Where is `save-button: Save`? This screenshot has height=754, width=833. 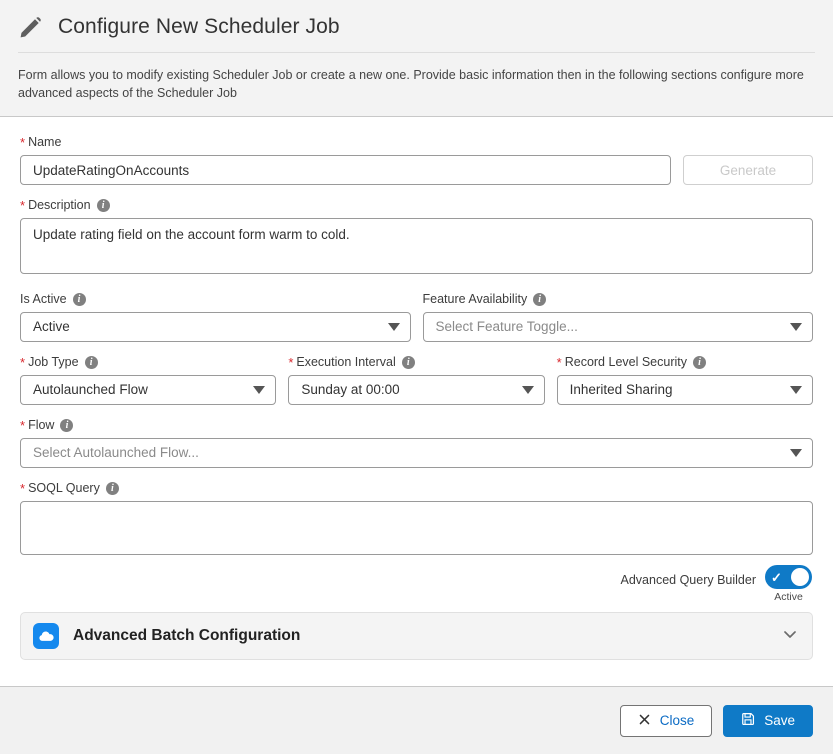
save-button: Save is located at coordinates (768, 720).